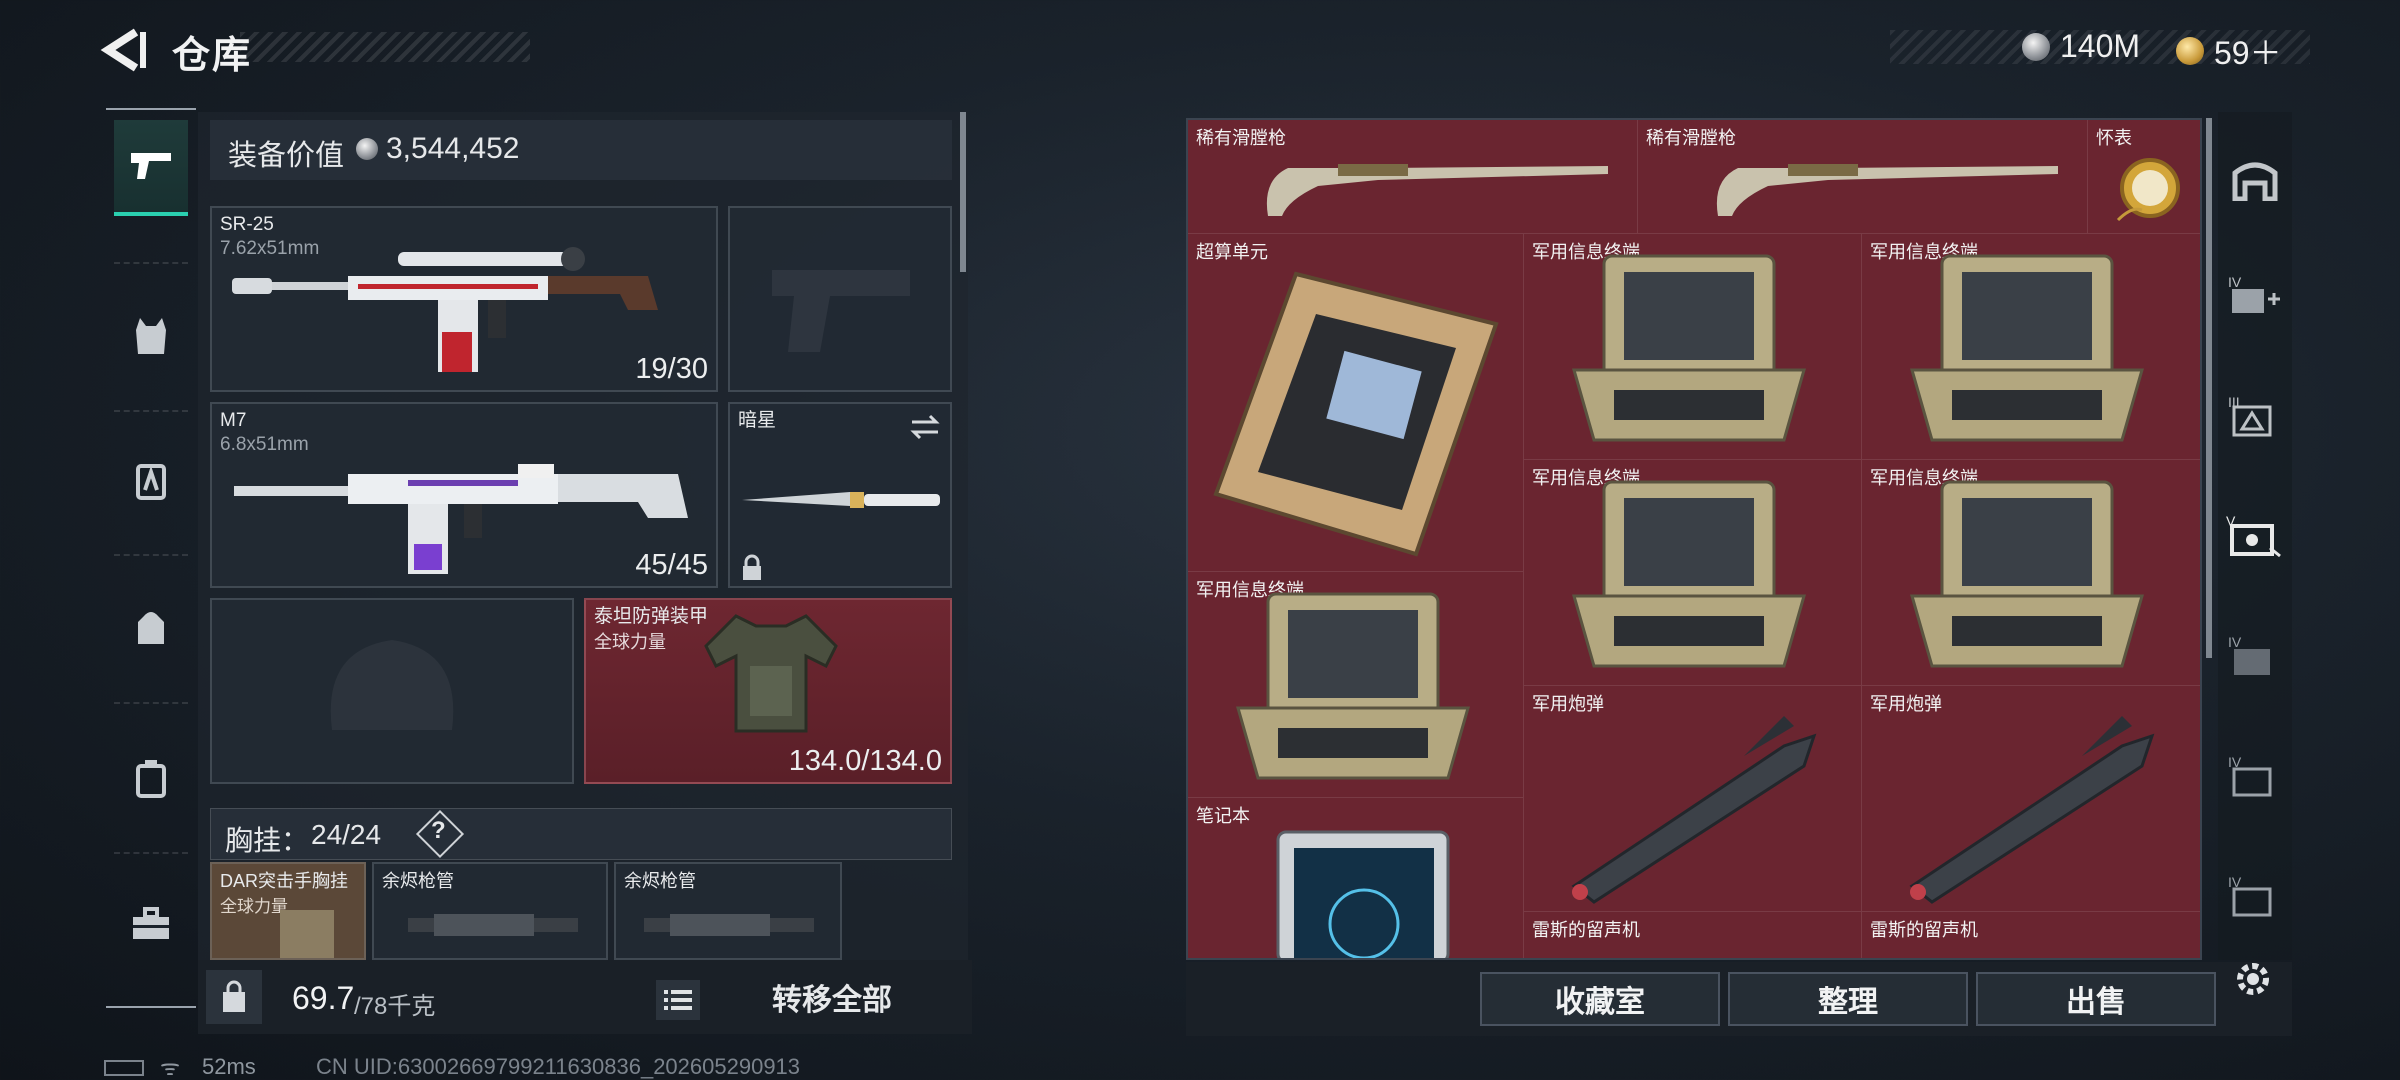 This screenshot has width=2400, height=1080. I want to click on rail-weapons, so click(151, 168).